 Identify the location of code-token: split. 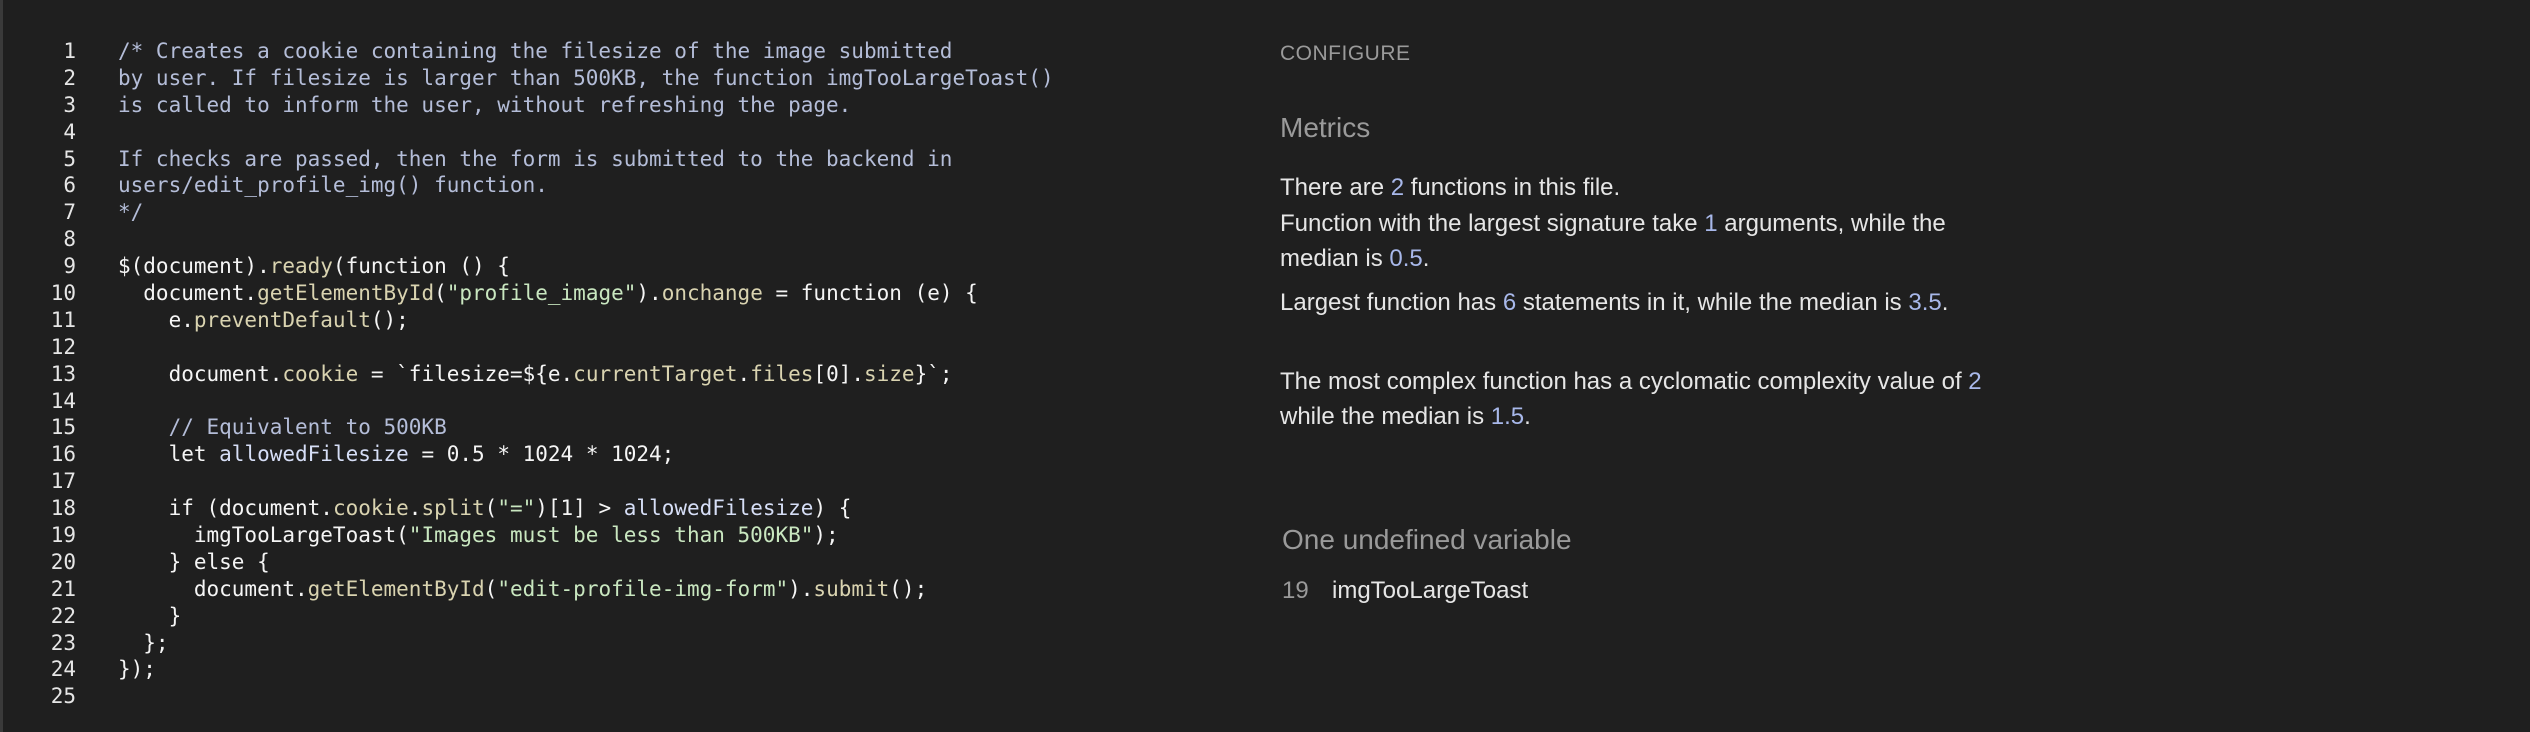
(453, 508).